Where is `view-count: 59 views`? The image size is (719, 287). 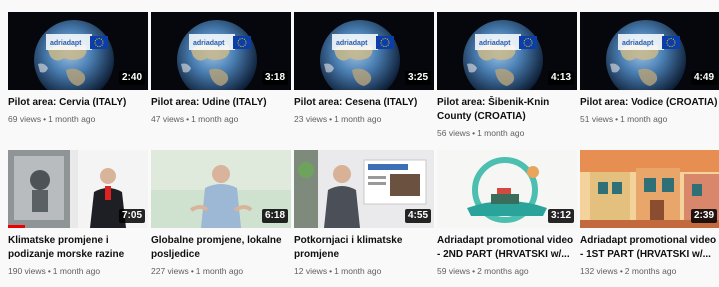 view-count: 59 views is located at coordinates (454, 271).